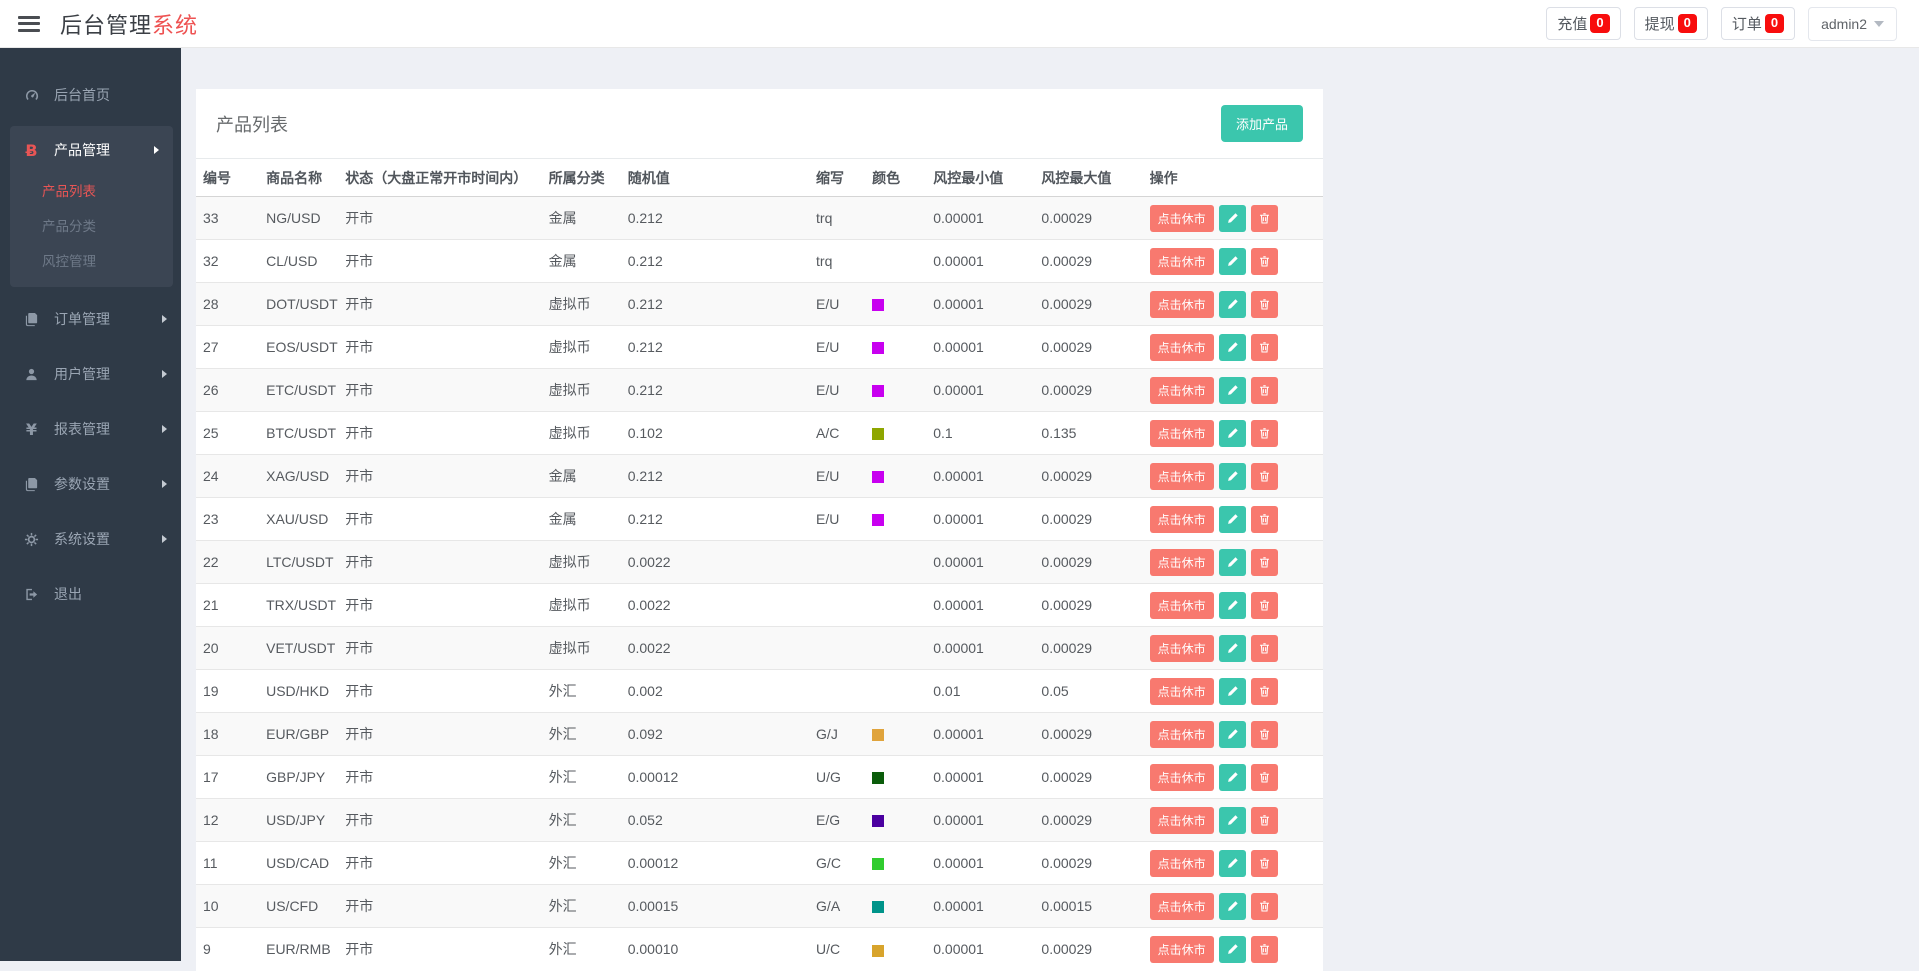  I want to click on abbreviation, so click(844, 562).